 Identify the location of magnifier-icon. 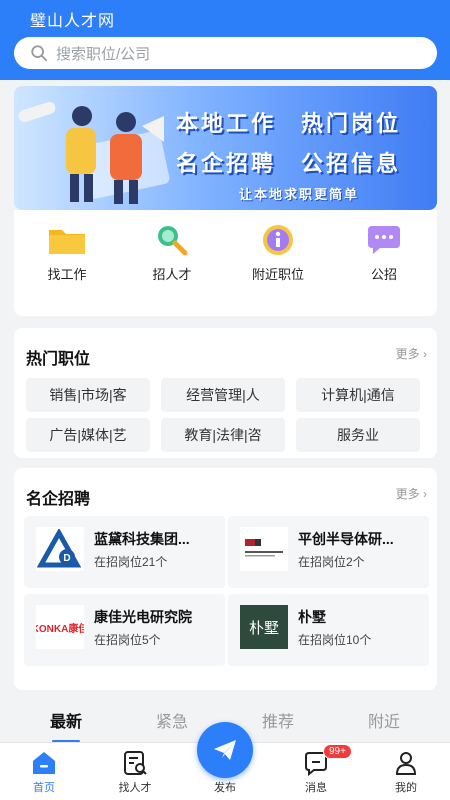
(173, 241).